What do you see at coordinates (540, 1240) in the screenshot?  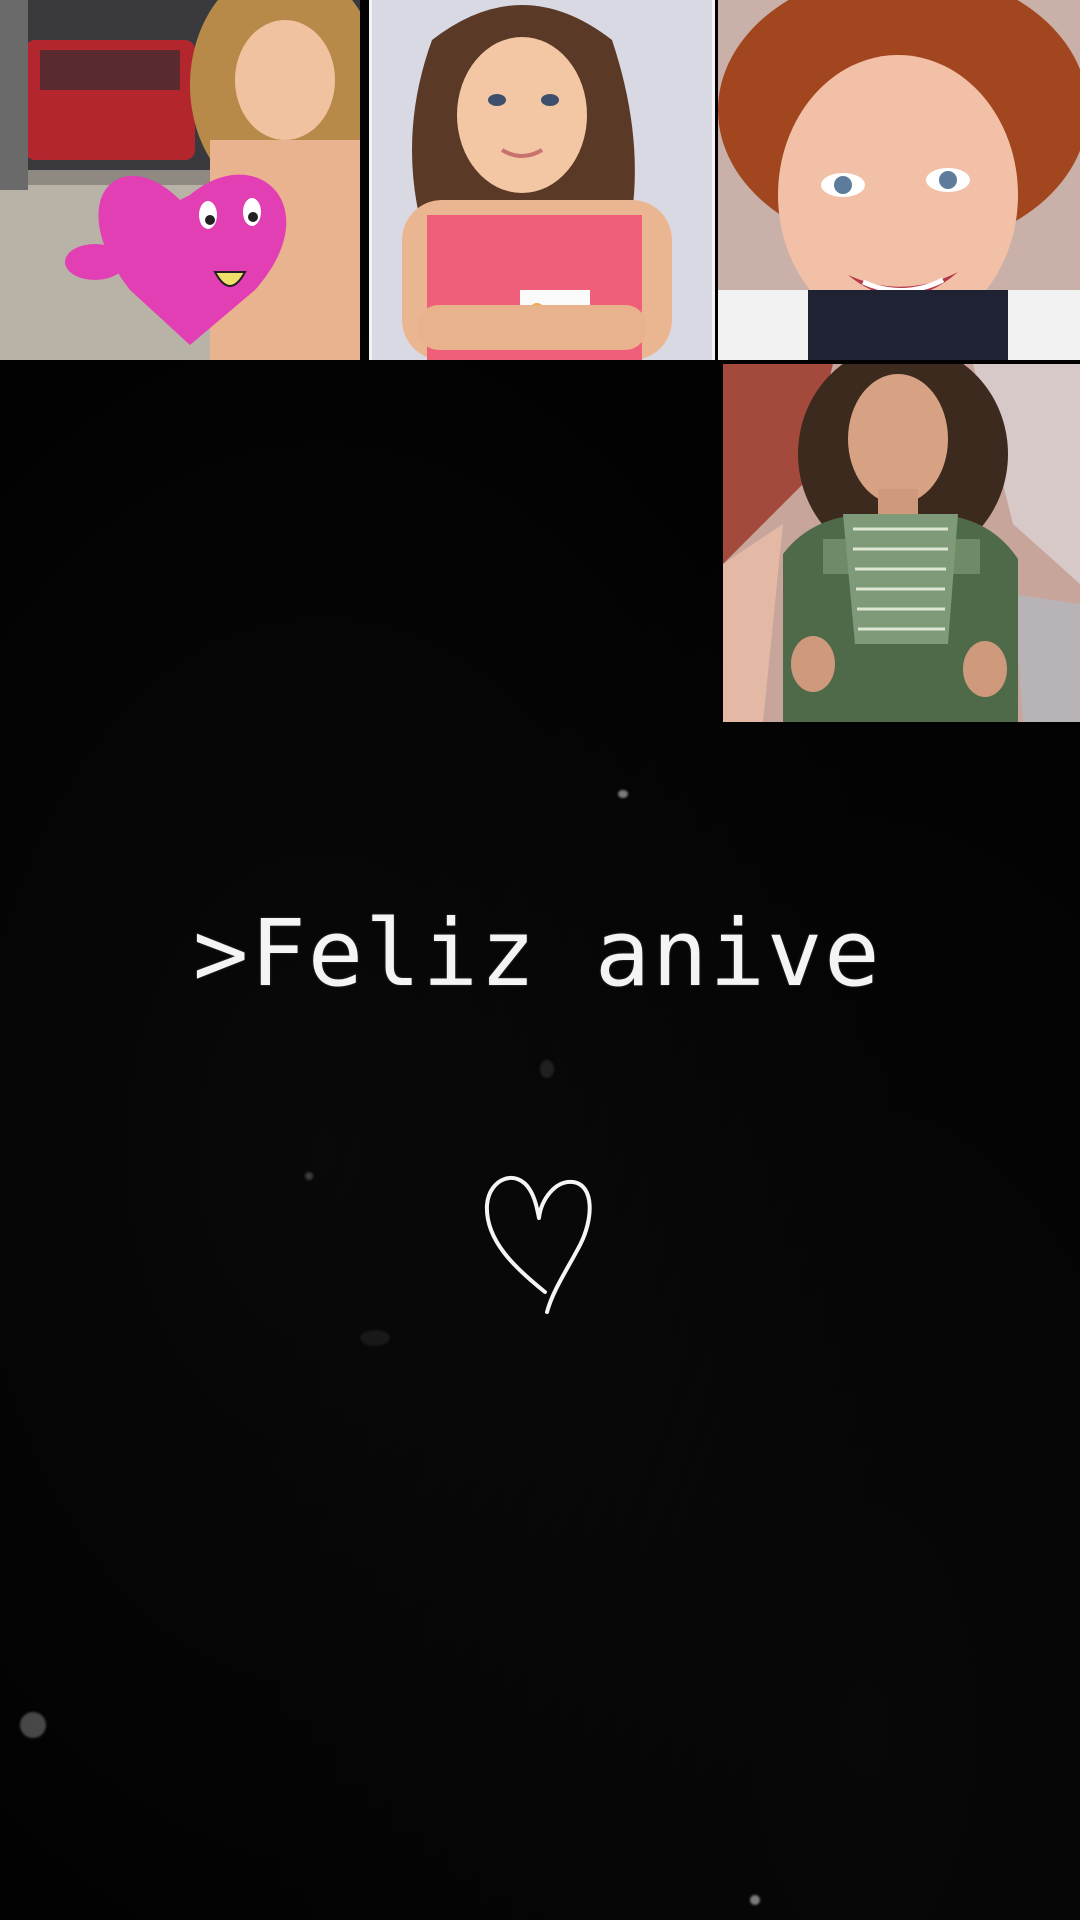 I see `heart-icon` at bounding box center [540, 1240].